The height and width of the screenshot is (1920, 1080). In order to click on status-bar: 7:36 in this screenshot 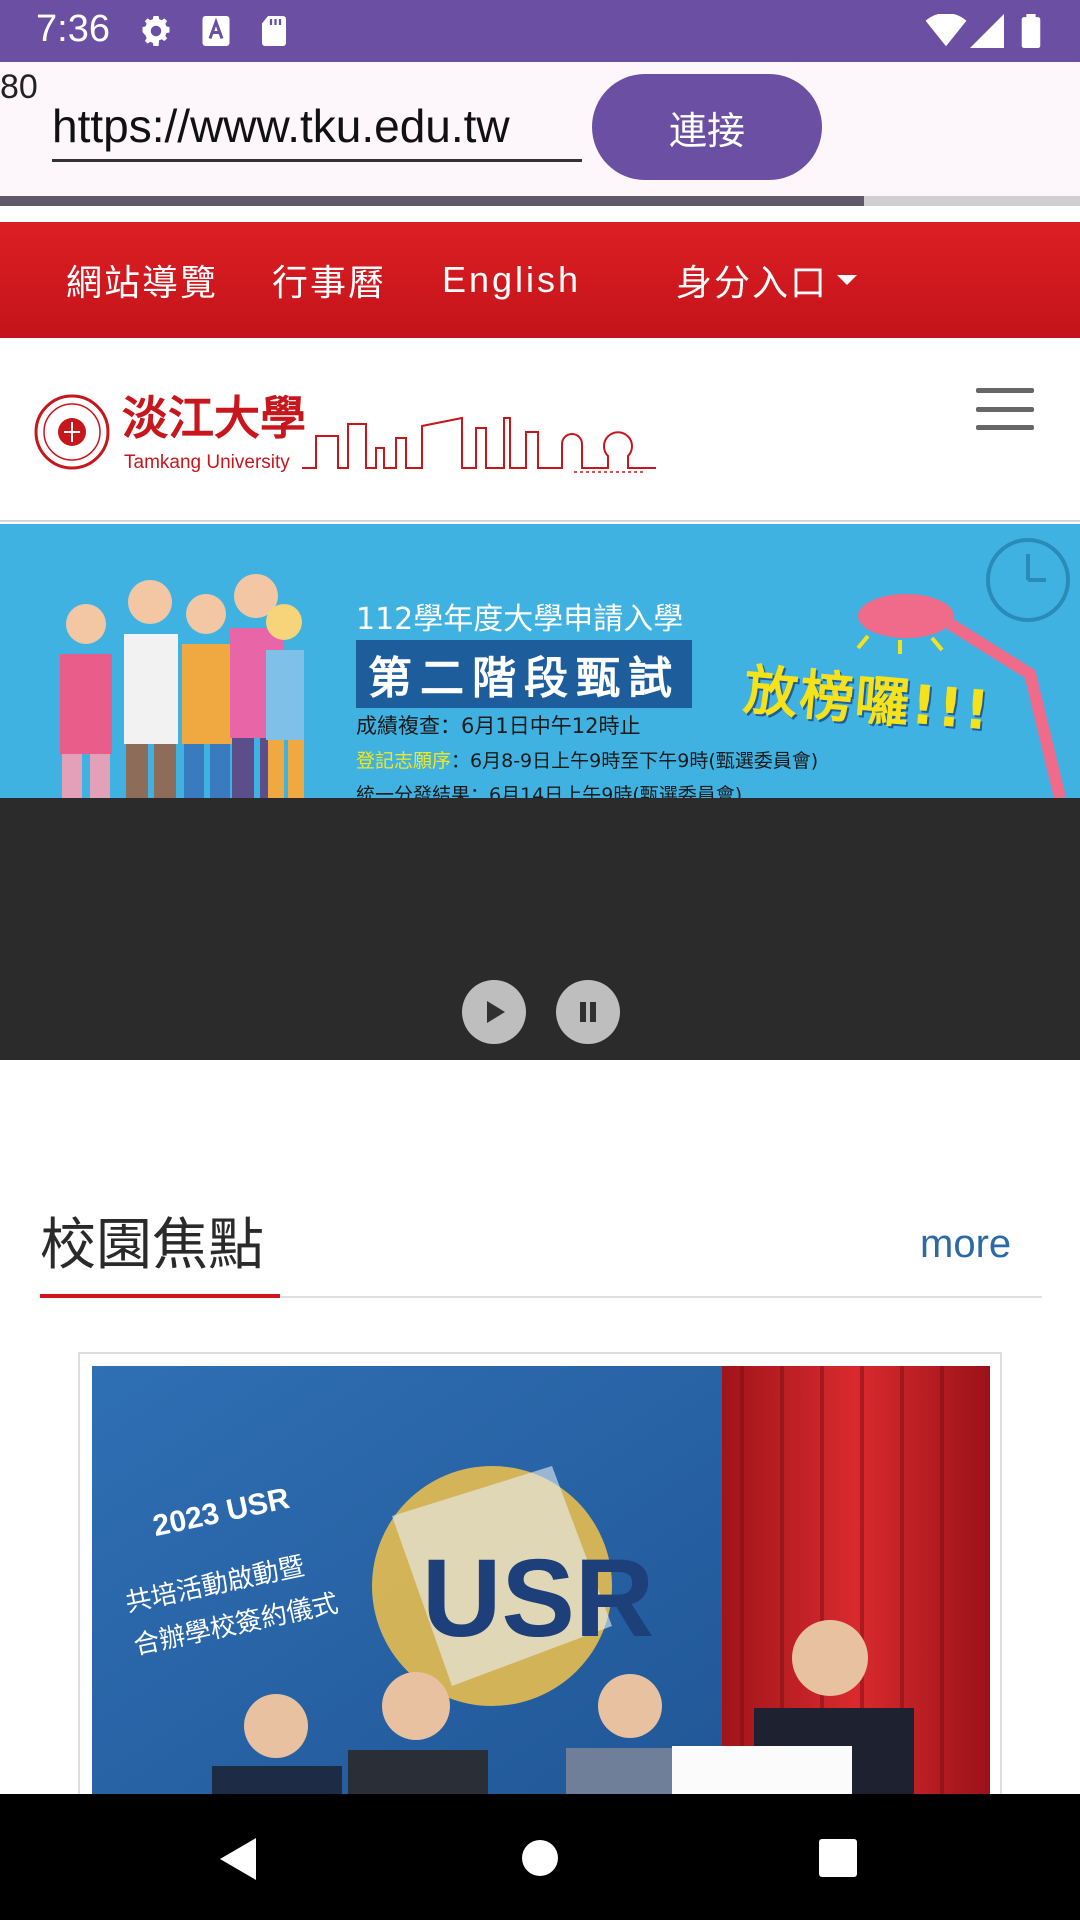, I will do `click(540, 31)`.